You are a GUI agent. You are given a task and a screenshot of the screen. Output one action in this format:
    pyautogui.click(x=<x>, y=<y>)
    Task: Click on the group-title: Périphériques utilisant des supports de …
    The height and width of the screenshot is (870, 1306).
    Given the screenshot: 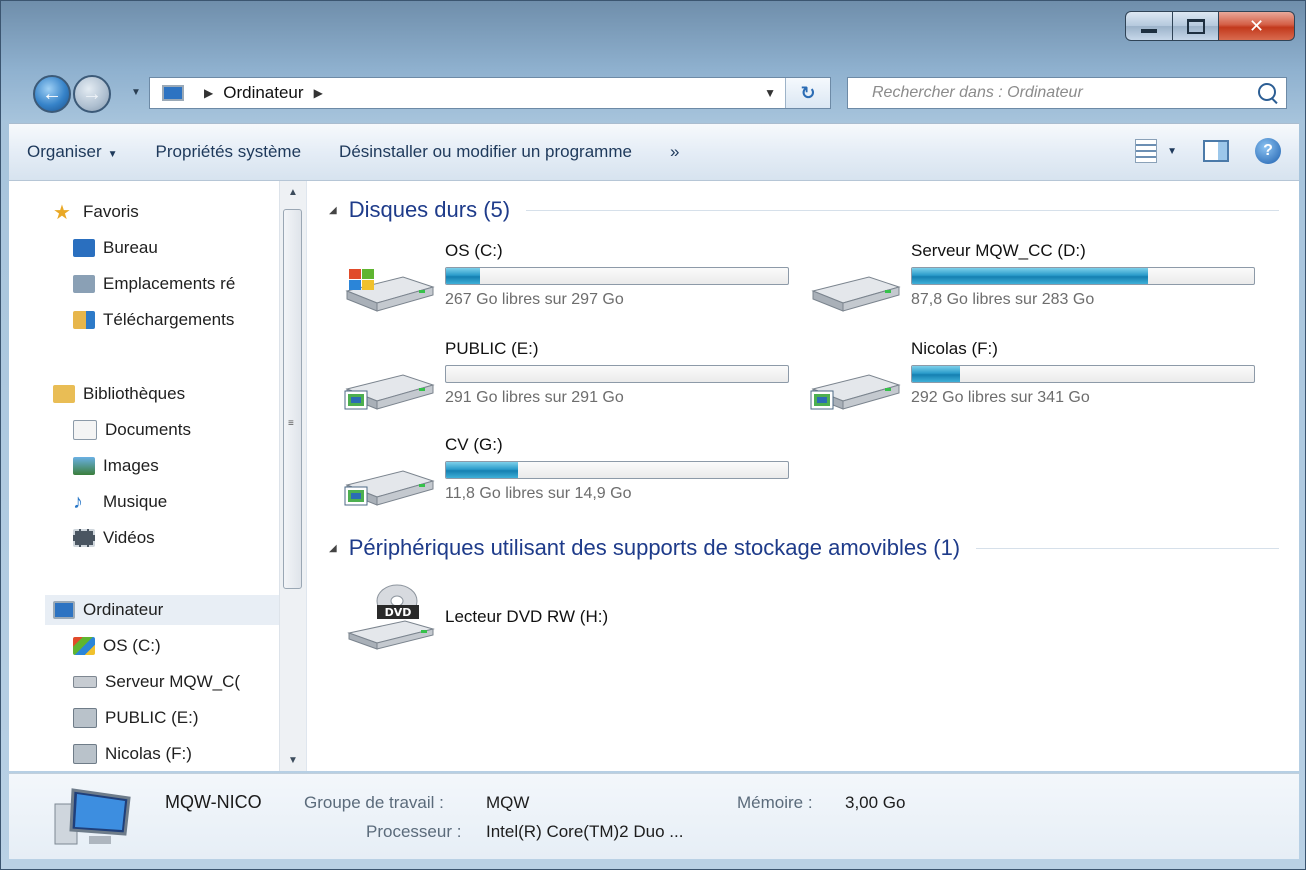 What is the action you would take?
    pyautogui.click(x=654, y=547)
    